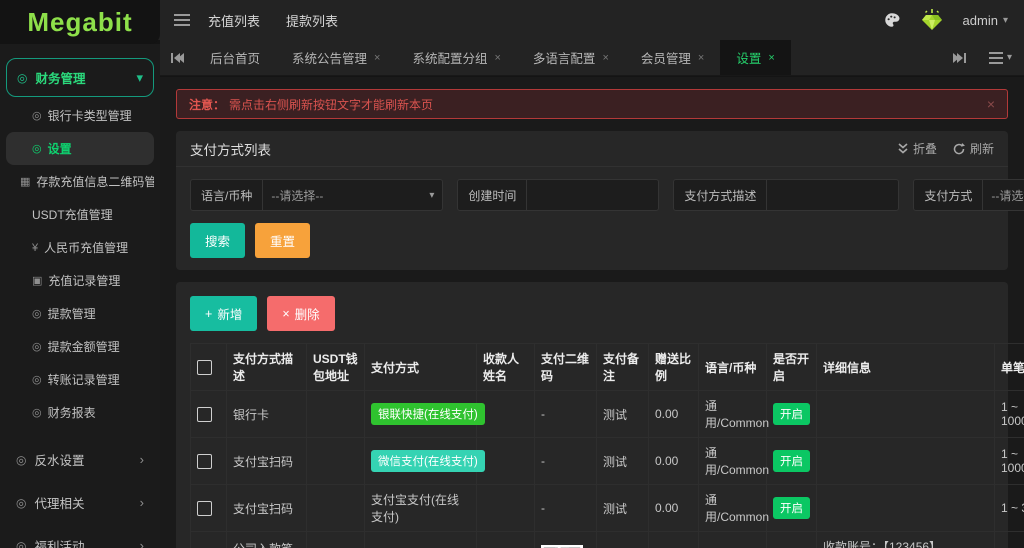 Image resolution: width=1024 pixels, height=548 pixels. I want to click on cell-wallet, so click(335, 414).